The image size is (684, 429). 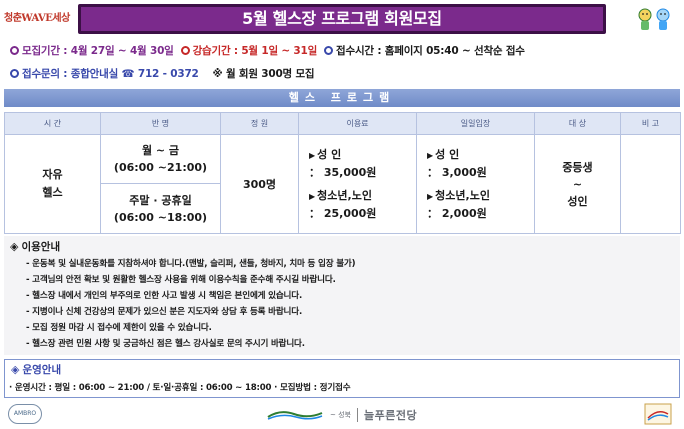 I want to click on fee-adult-value: ： 35,000원, so click(x=343, y=172).